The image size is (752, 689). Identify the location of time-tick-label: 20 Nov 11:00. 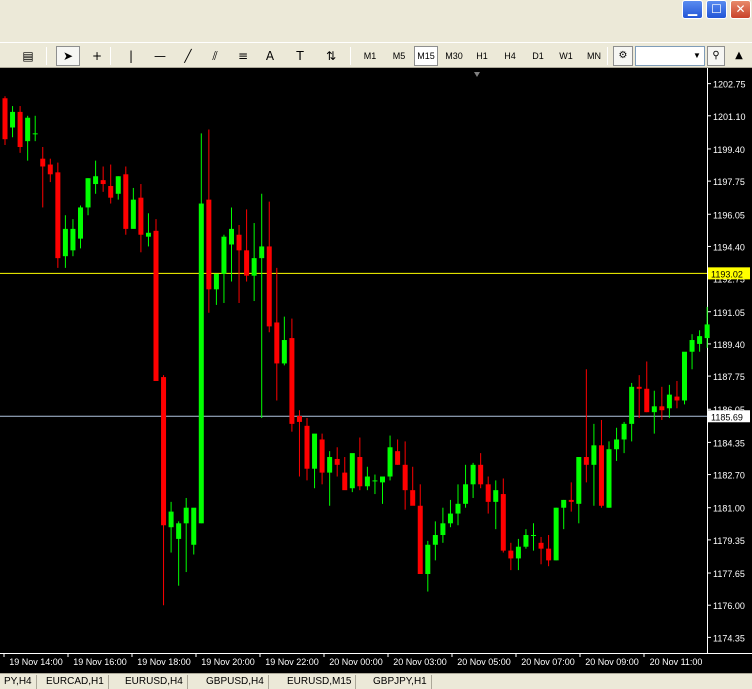
(676, 662).